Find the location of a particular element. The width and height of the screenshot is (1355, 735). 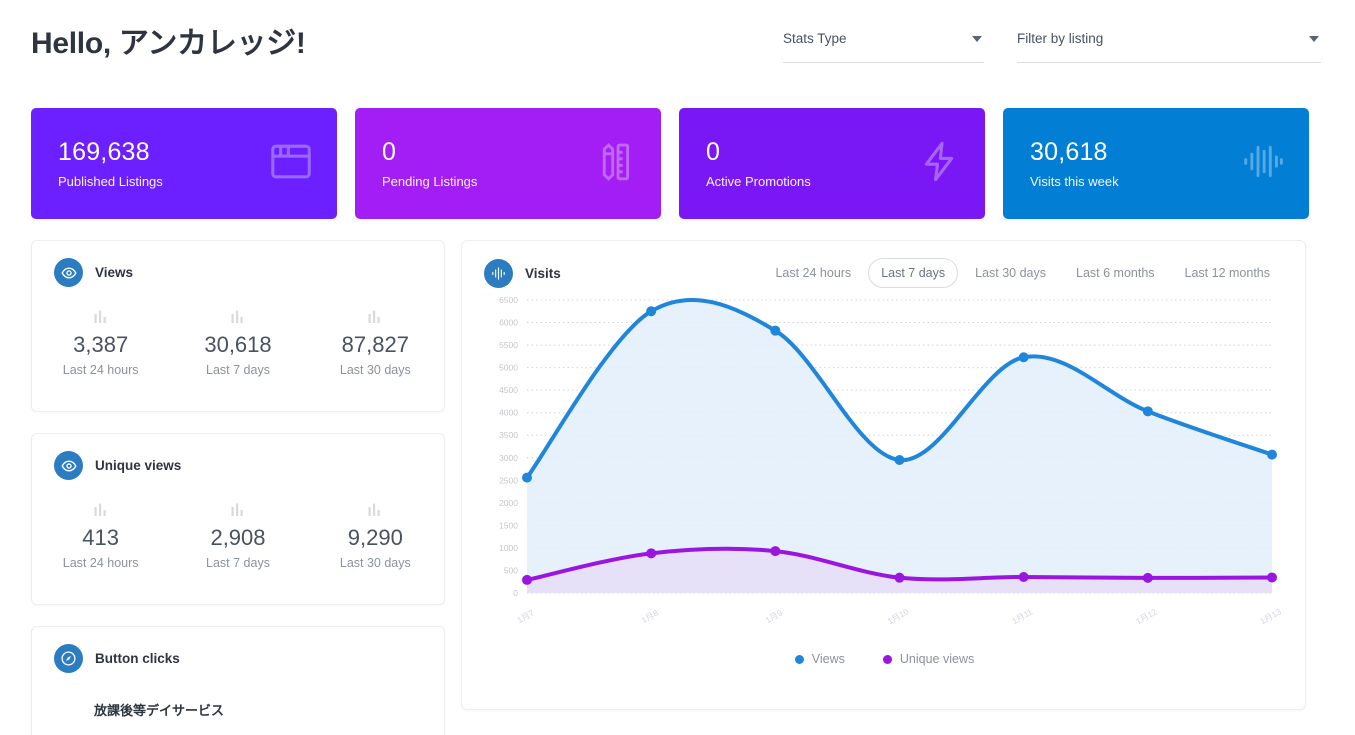

svg-text: 1月7 is located at coordinates (525, 616).